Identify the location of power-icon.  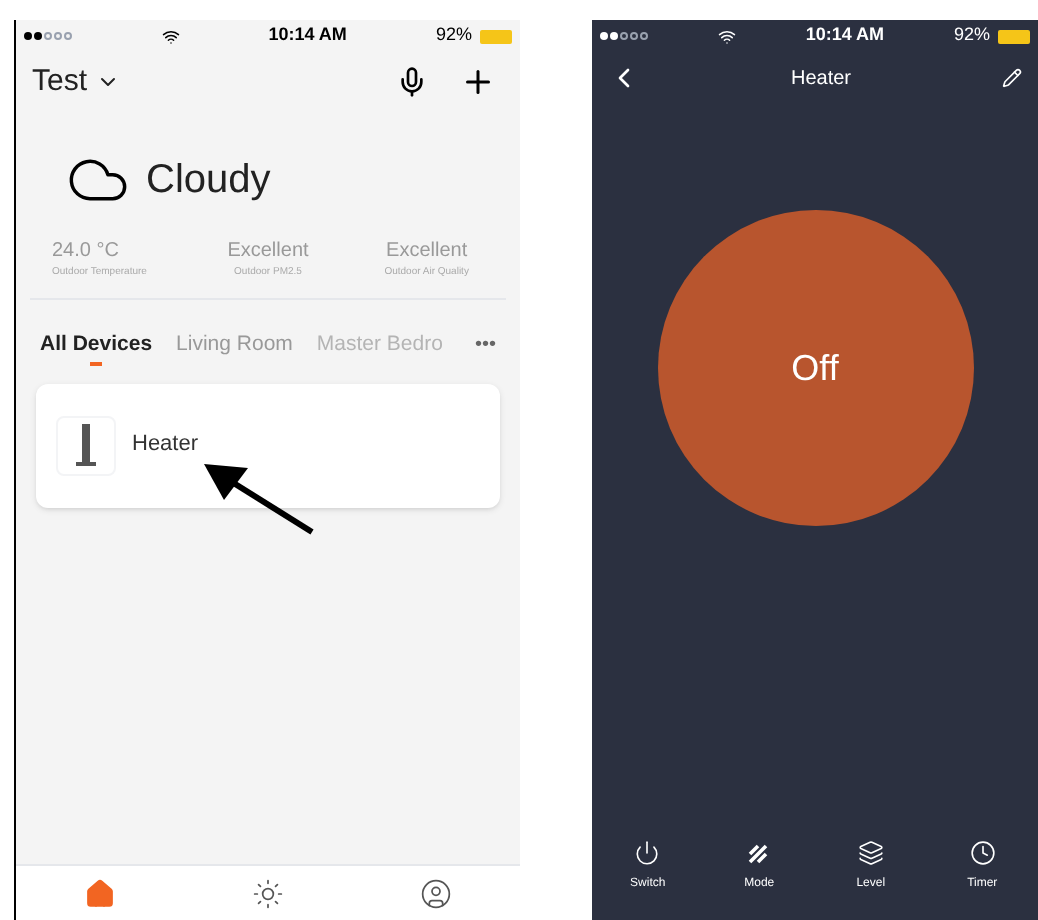
(647, 853).